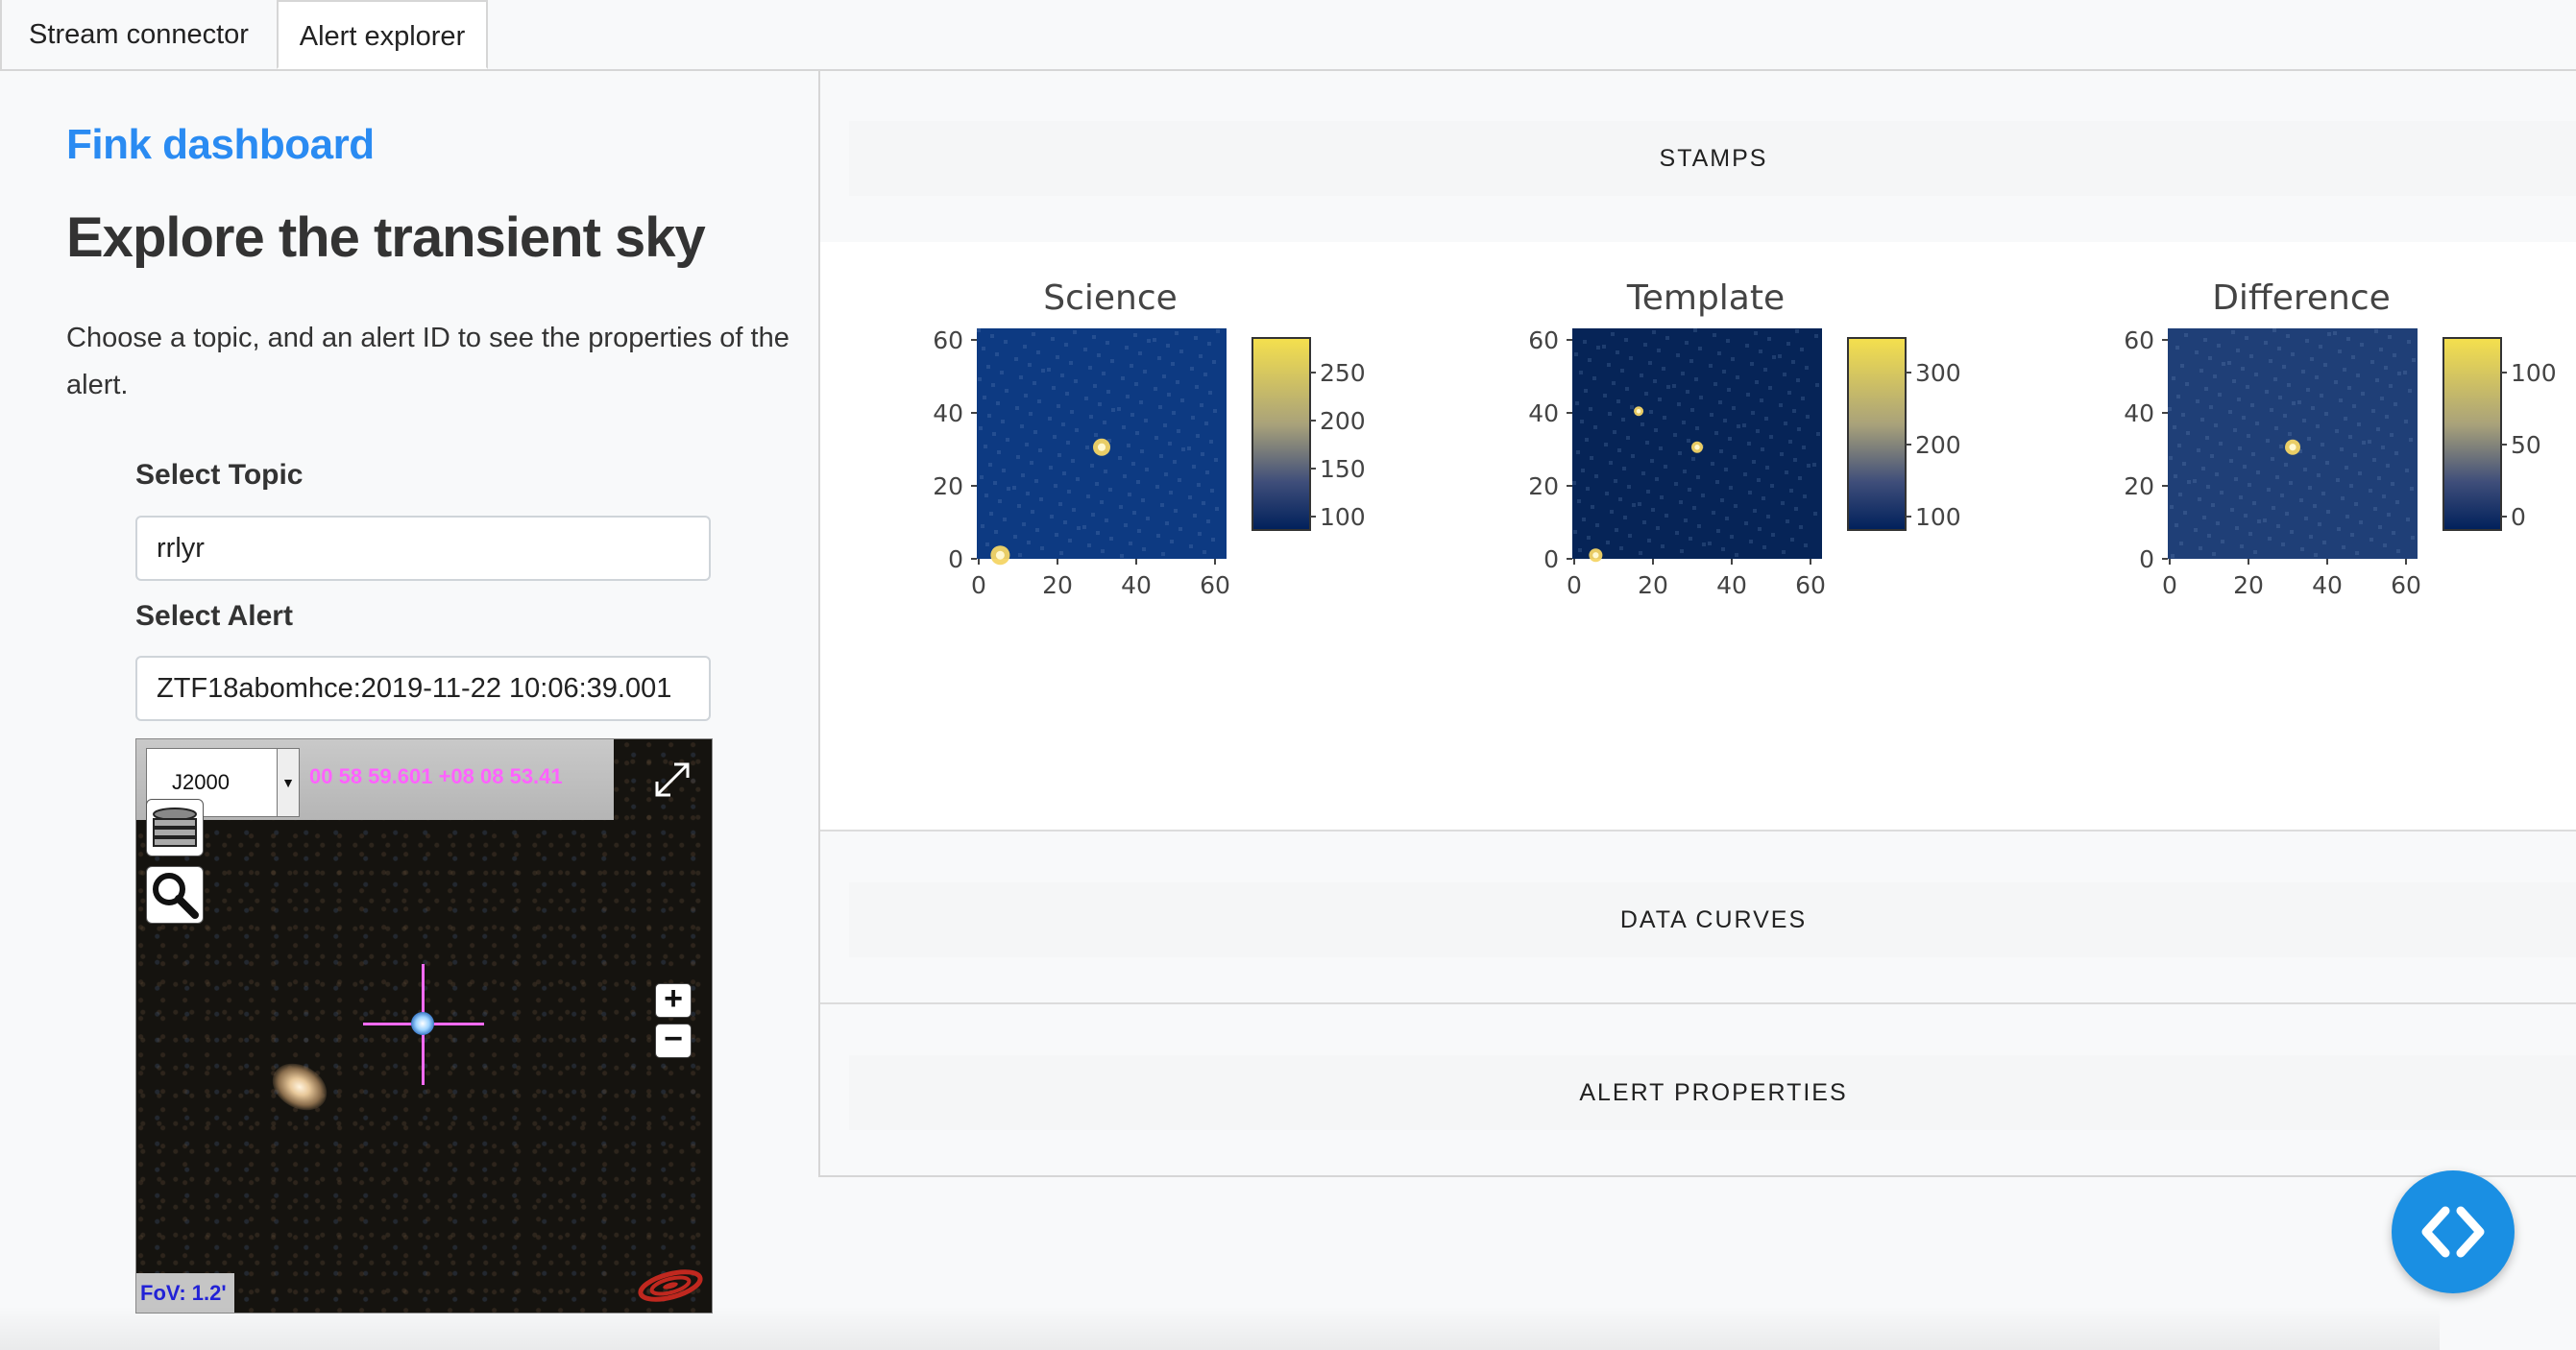  What do you see at coordinates (672, 780) in the screenshot?
I see `expand-icon` at bounding box center [672, 780].